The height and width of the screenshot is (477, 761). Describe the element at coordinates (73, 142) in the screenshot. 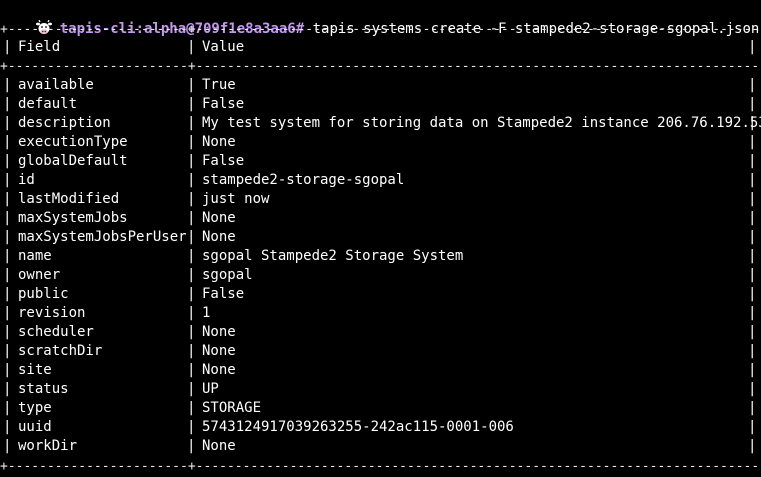

I see `row-field: executionType` at that location.